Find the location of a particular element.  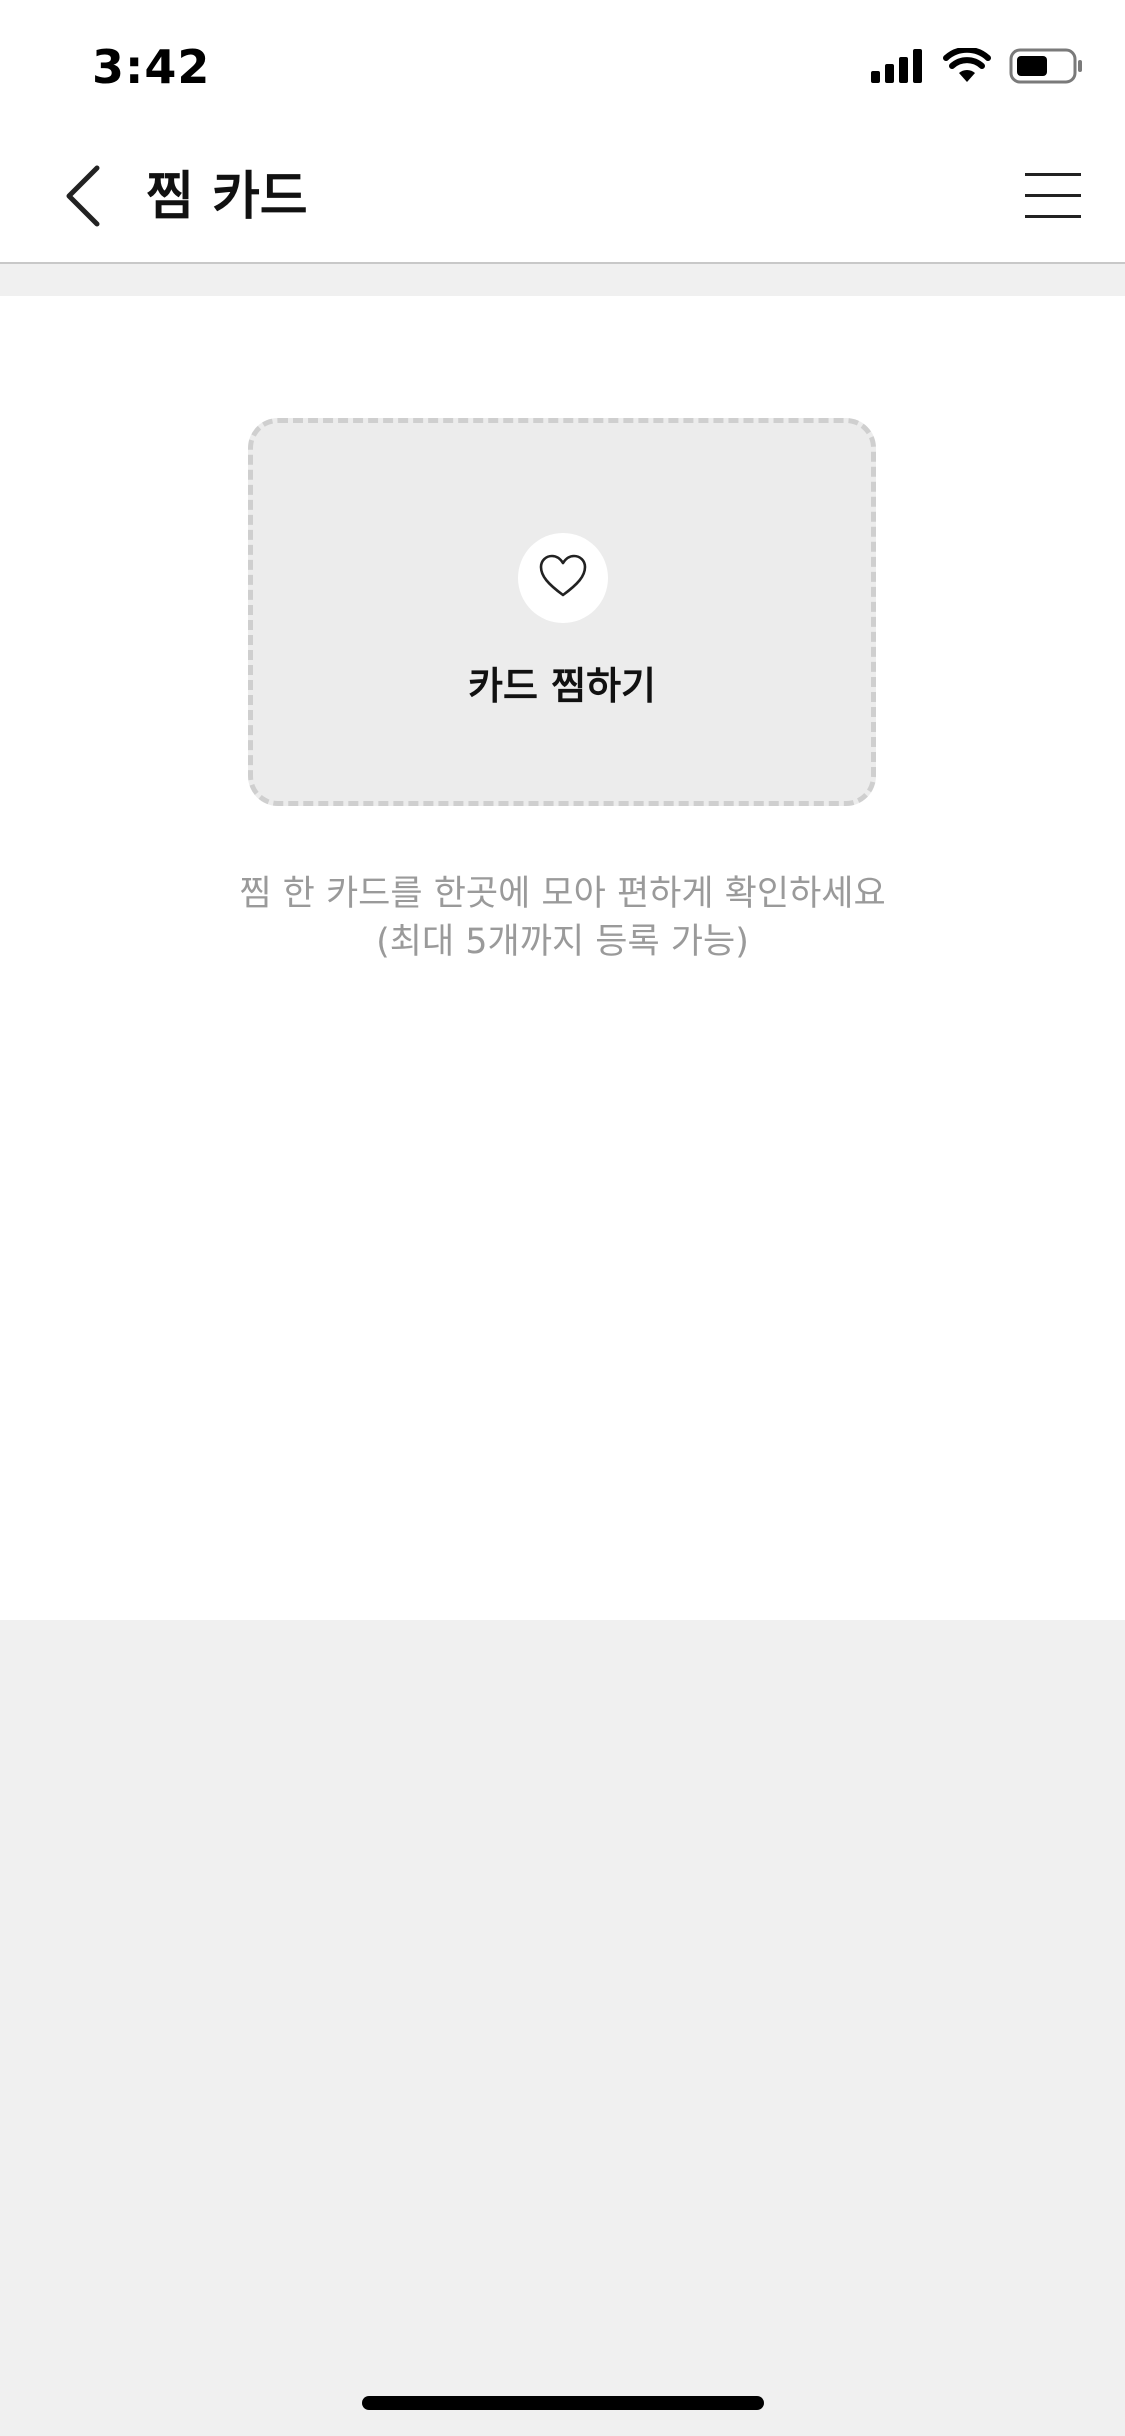

section-divider is located at coordinates (562, 280).